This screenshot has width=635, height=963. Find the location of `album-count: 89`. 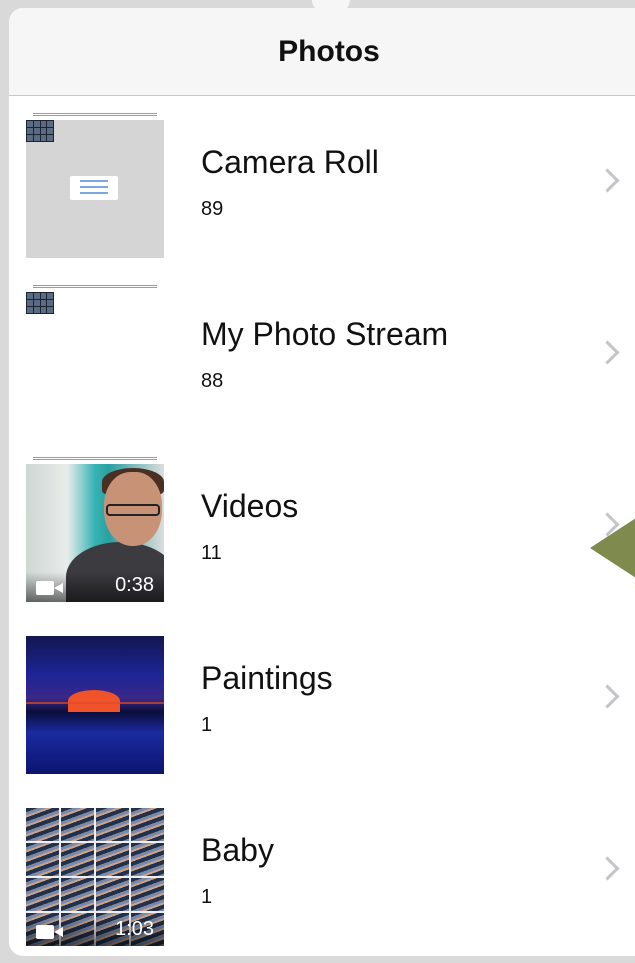

album-count: 89 is located at coordinates (212, 209).